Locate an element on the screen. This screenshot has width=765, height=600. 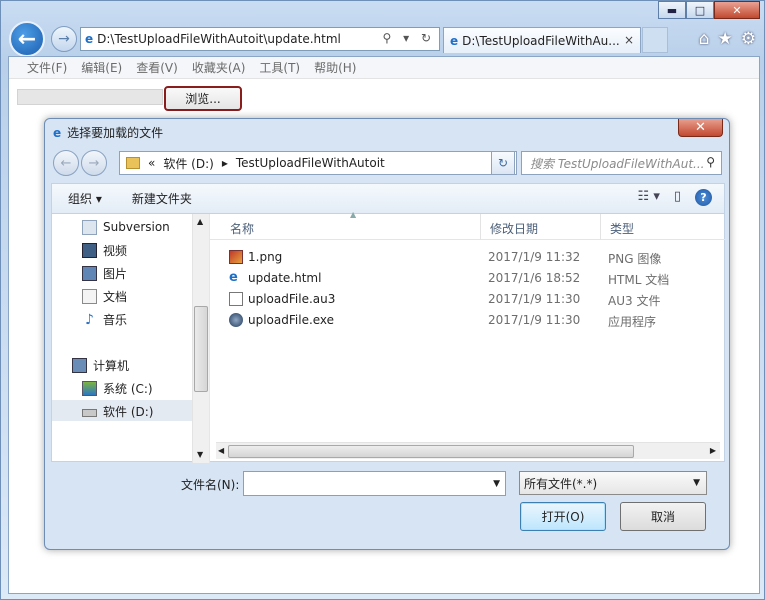
refresh-icon: ↻ is located at coordinates (503, 163).